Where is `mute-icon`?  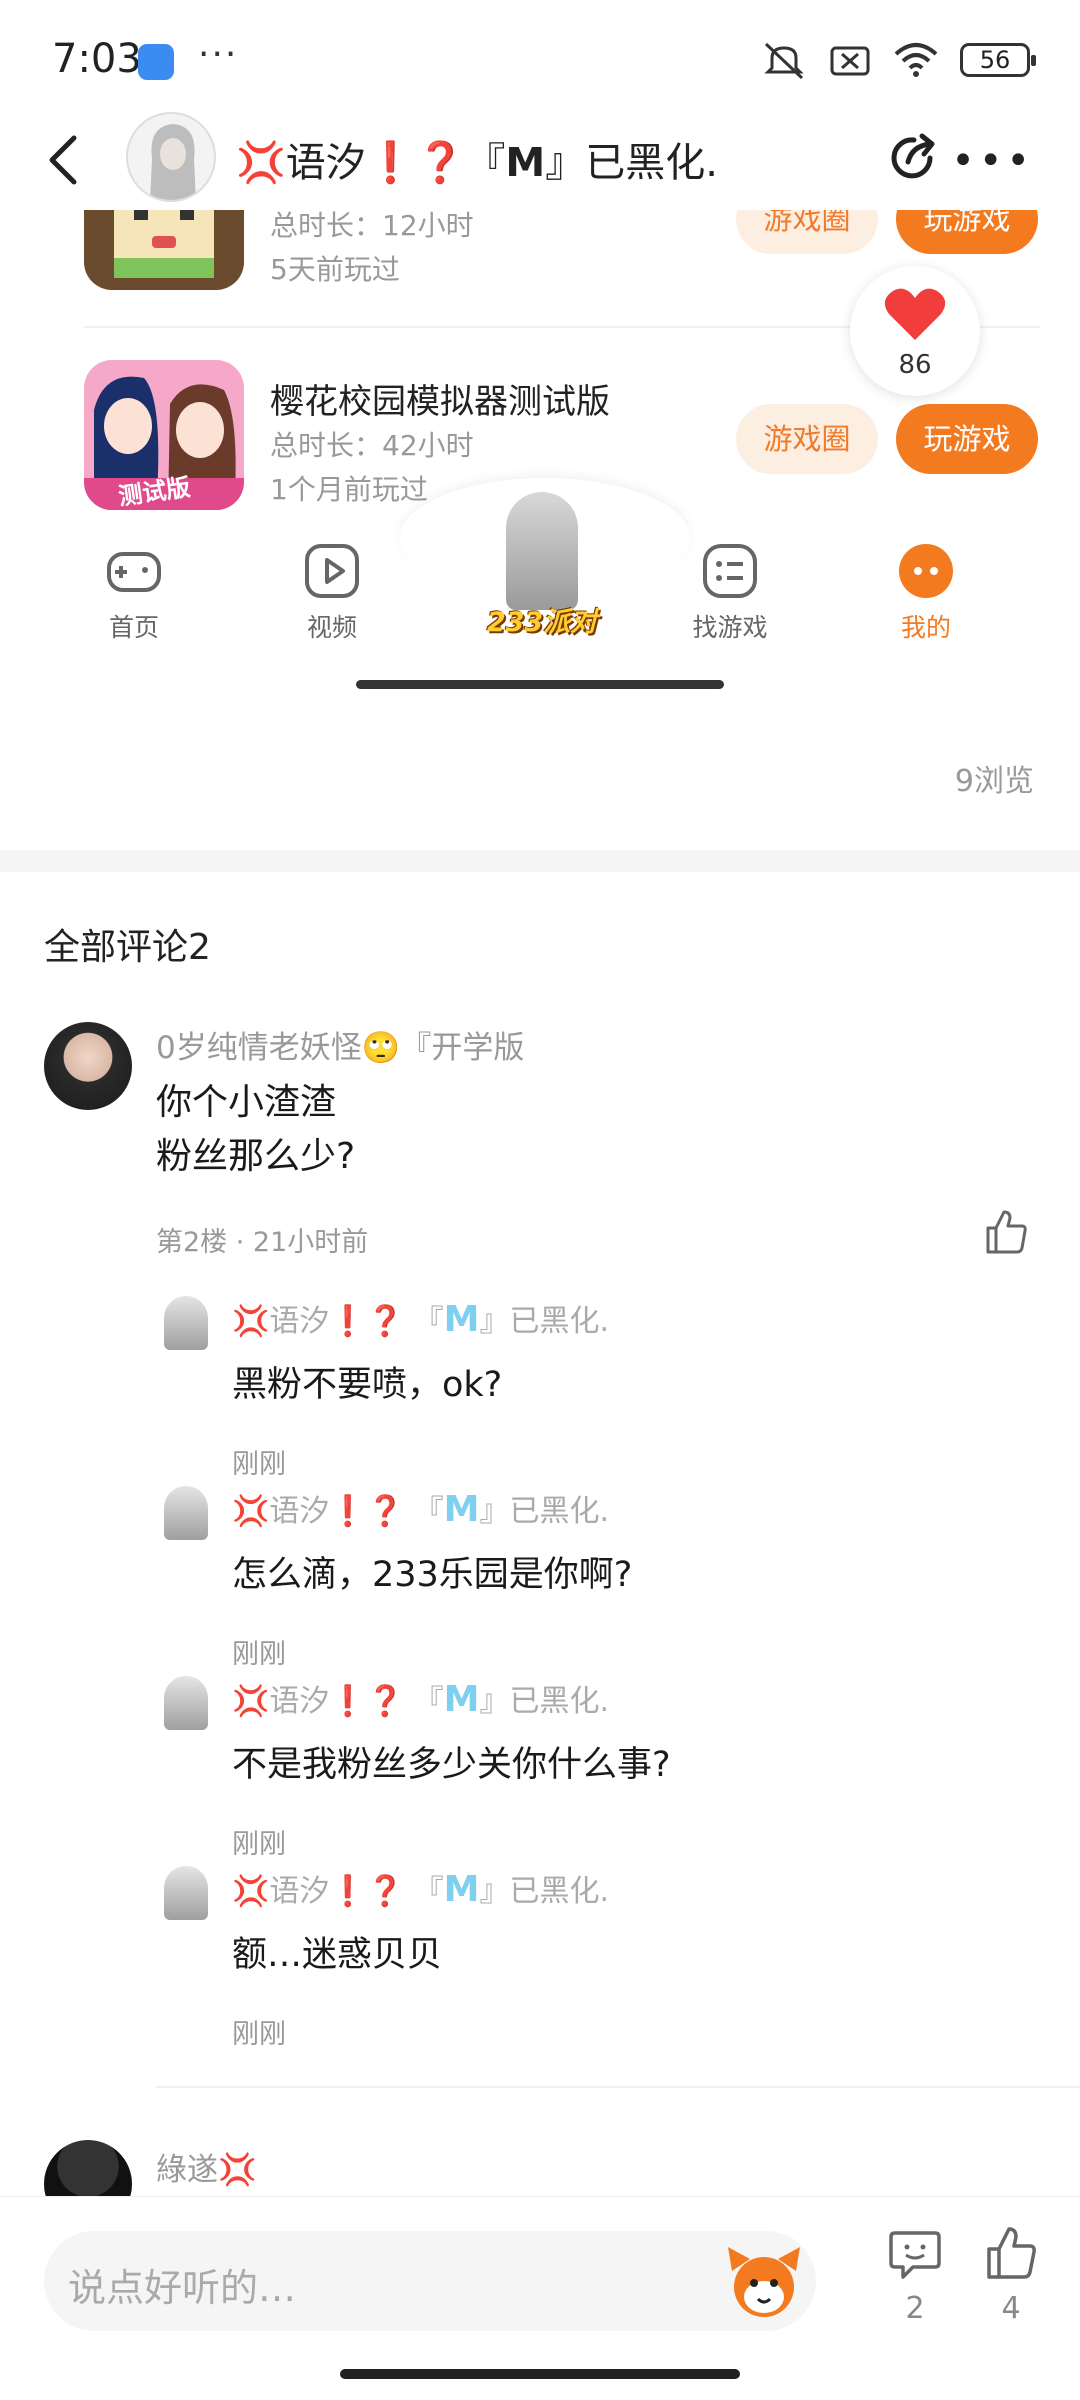
mute-icon is located at coordinates (784, 61).